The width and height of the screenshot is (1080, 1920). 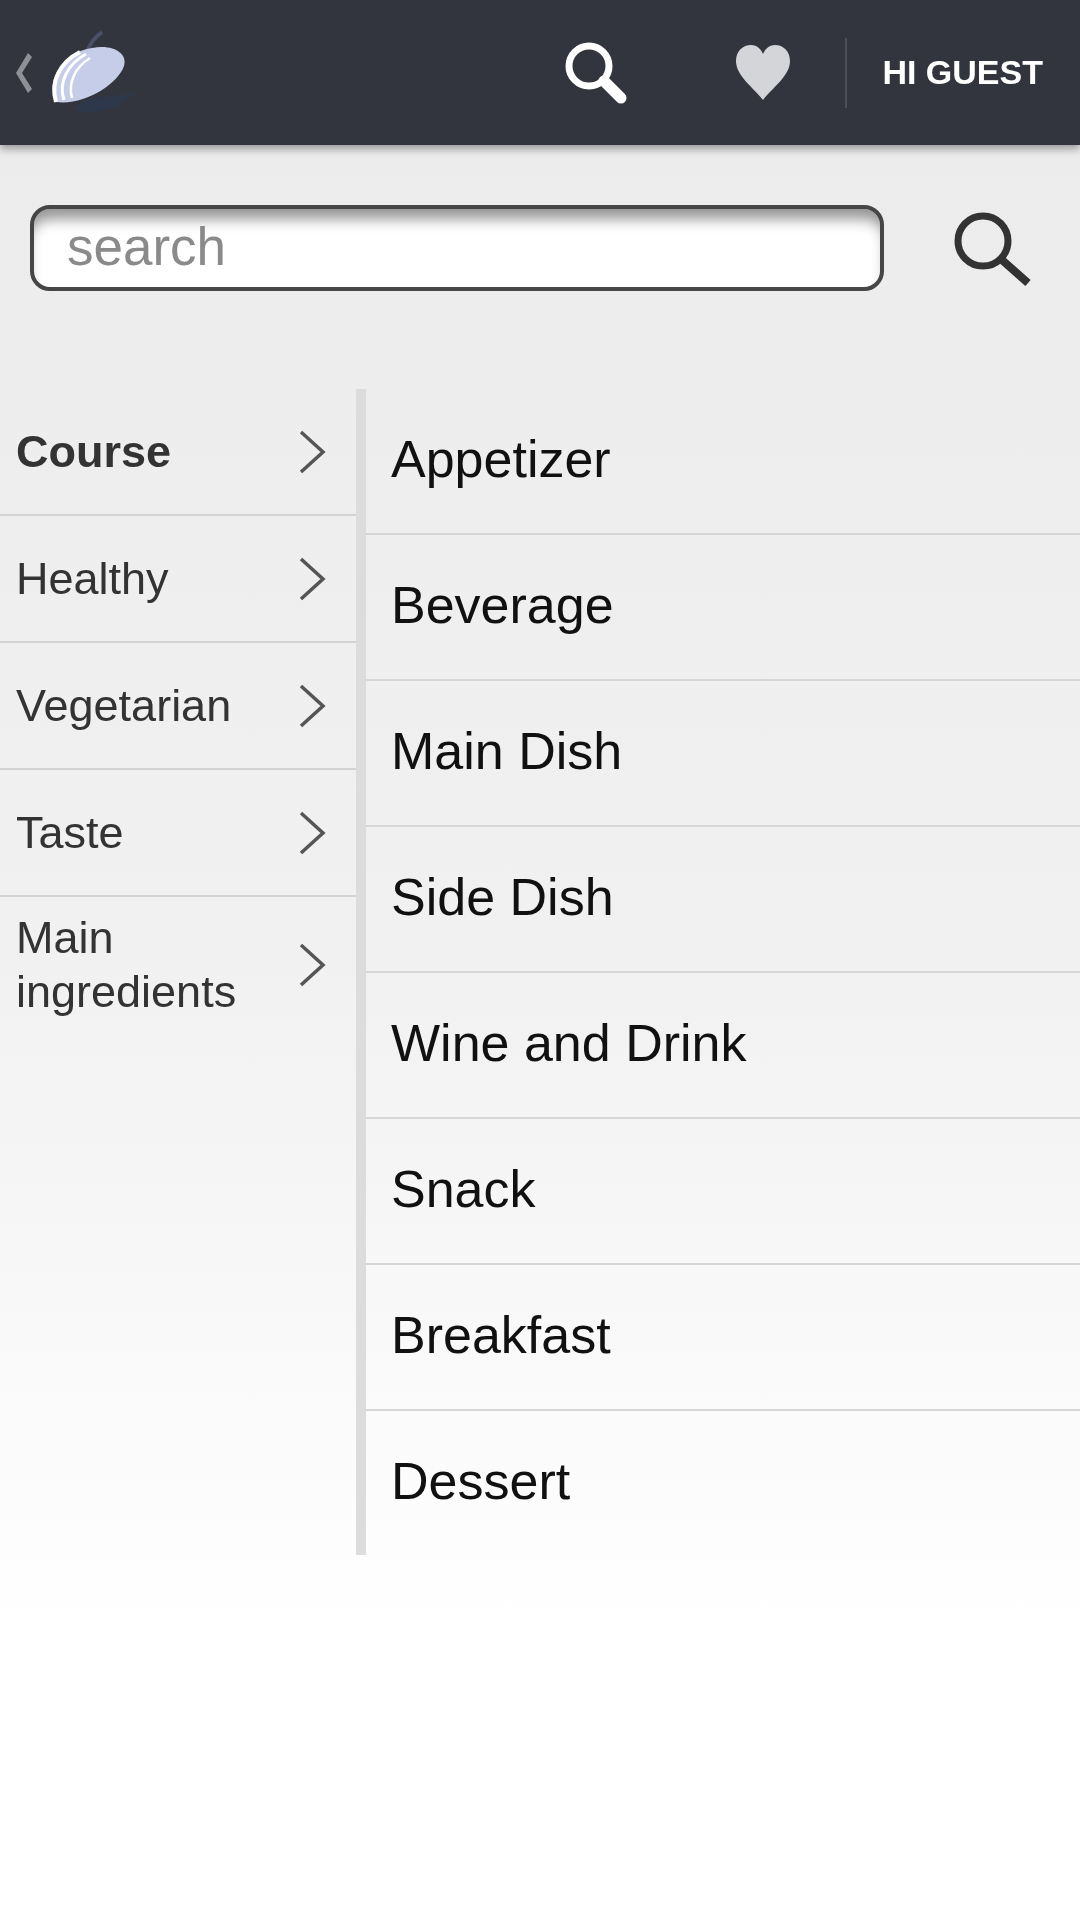 I want to click on option-item: Main Dish, so click(x=723, y=752).